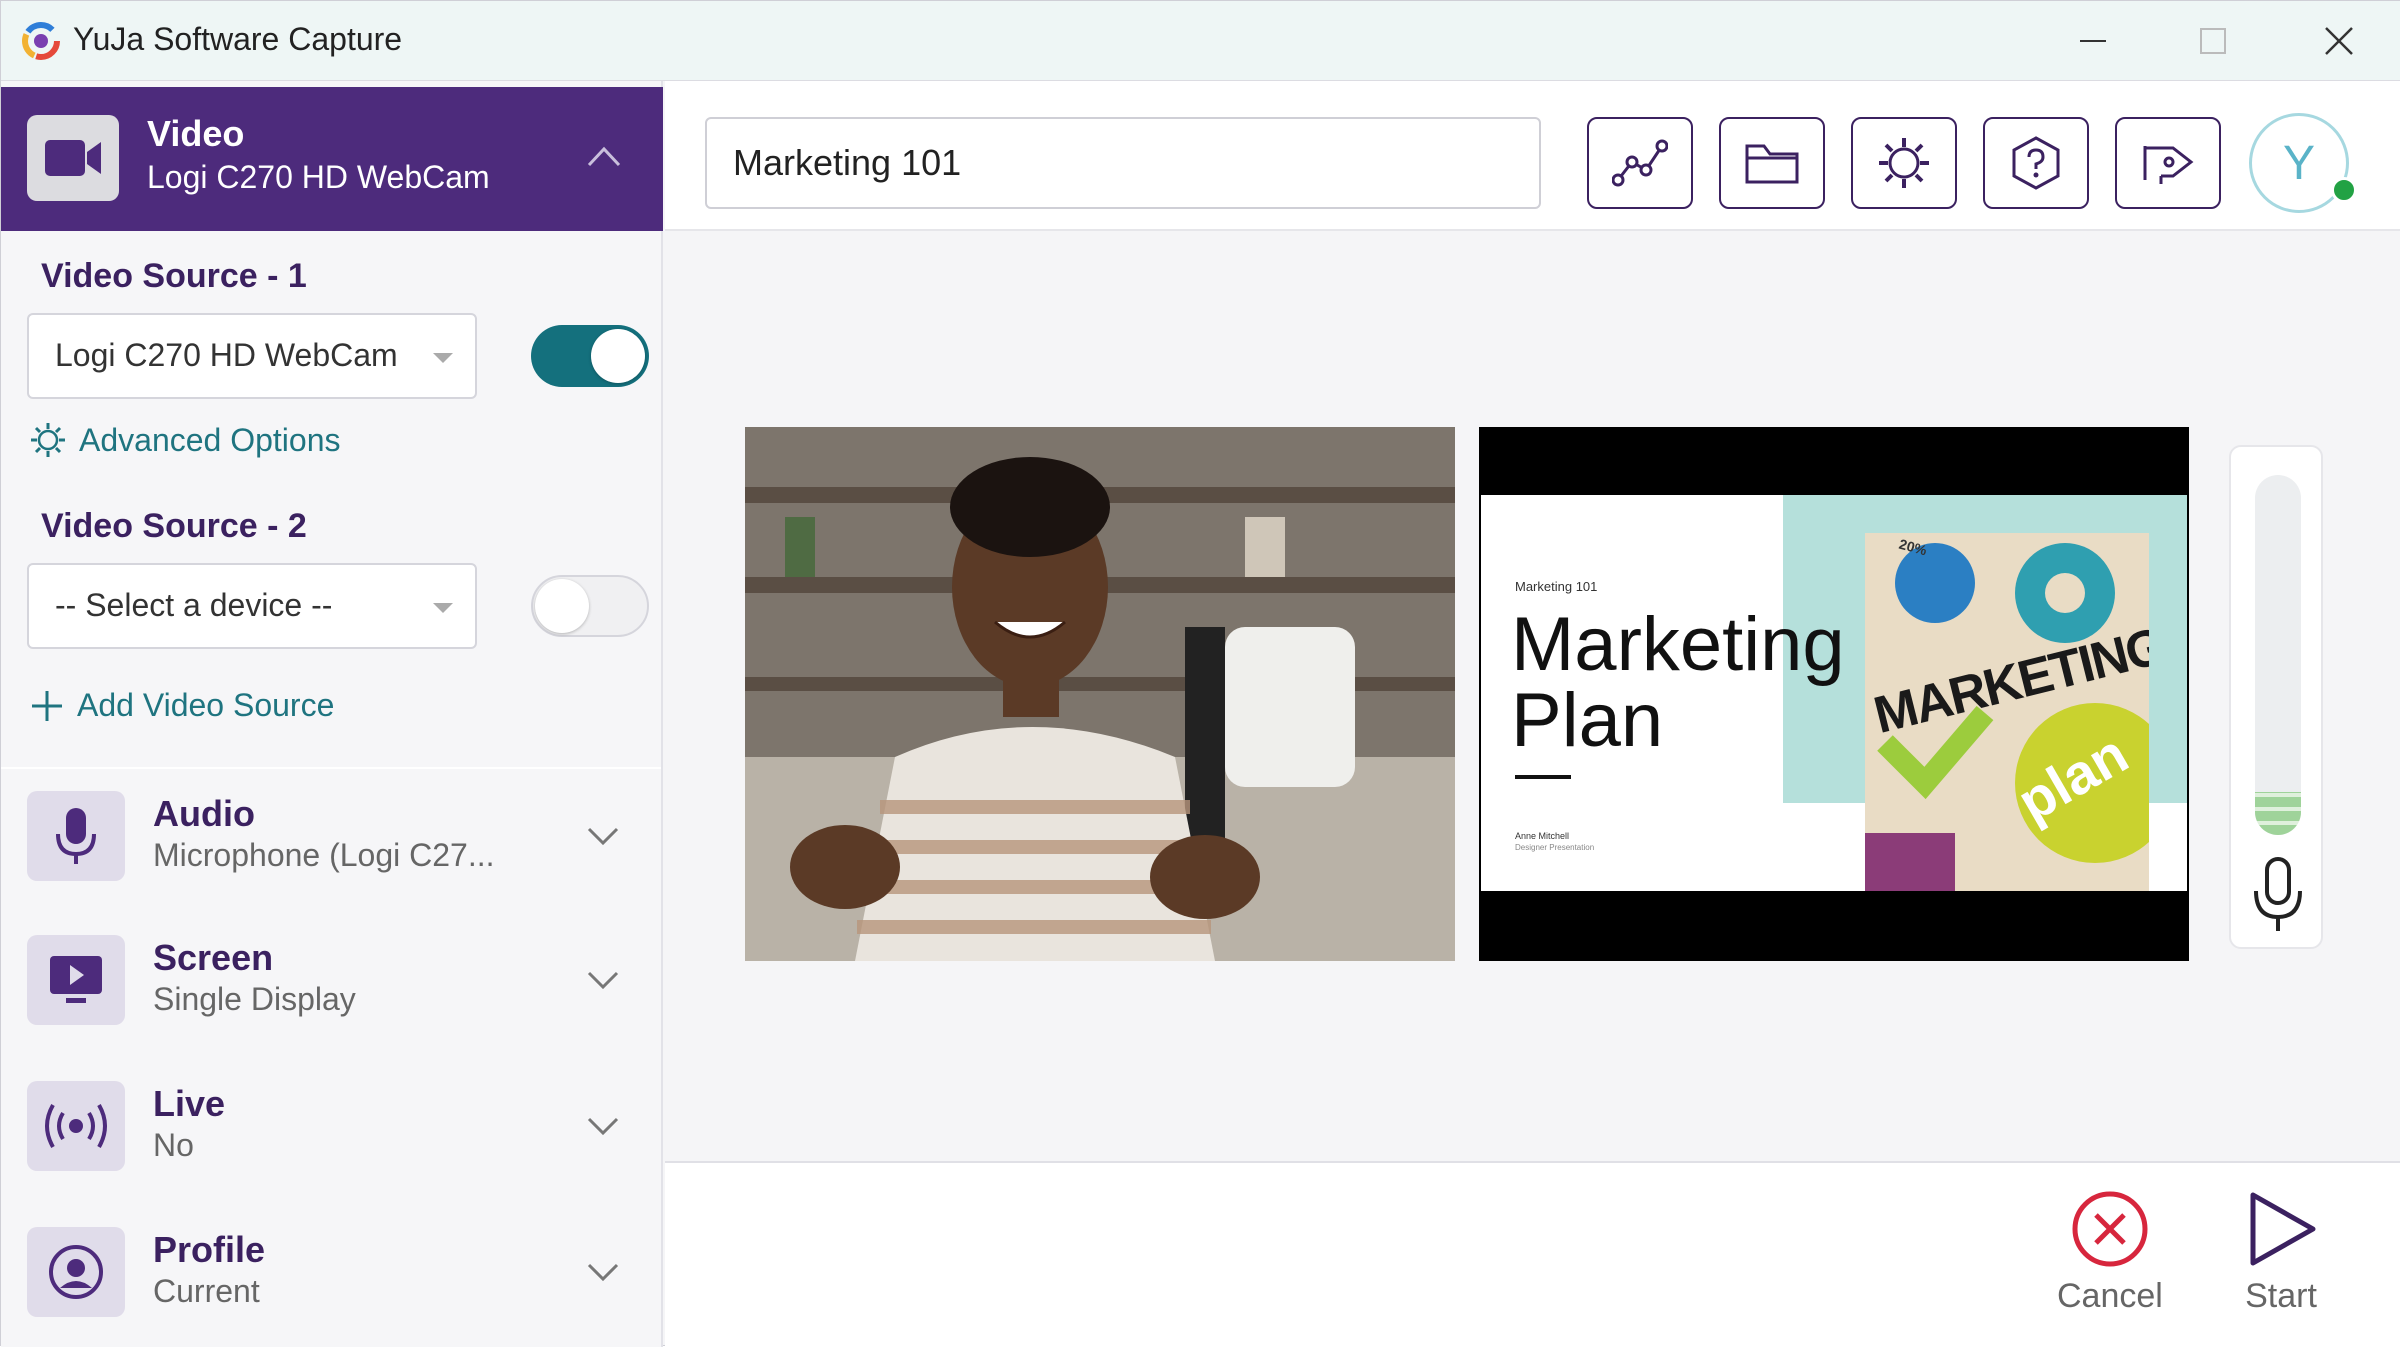 The height and width of the screenshot is (1347, 2400). What do you see at coordinates (210, 439) in the screenshot?
I see `advanced-options-label: Advanced Options` at bounding box center [210, 439].